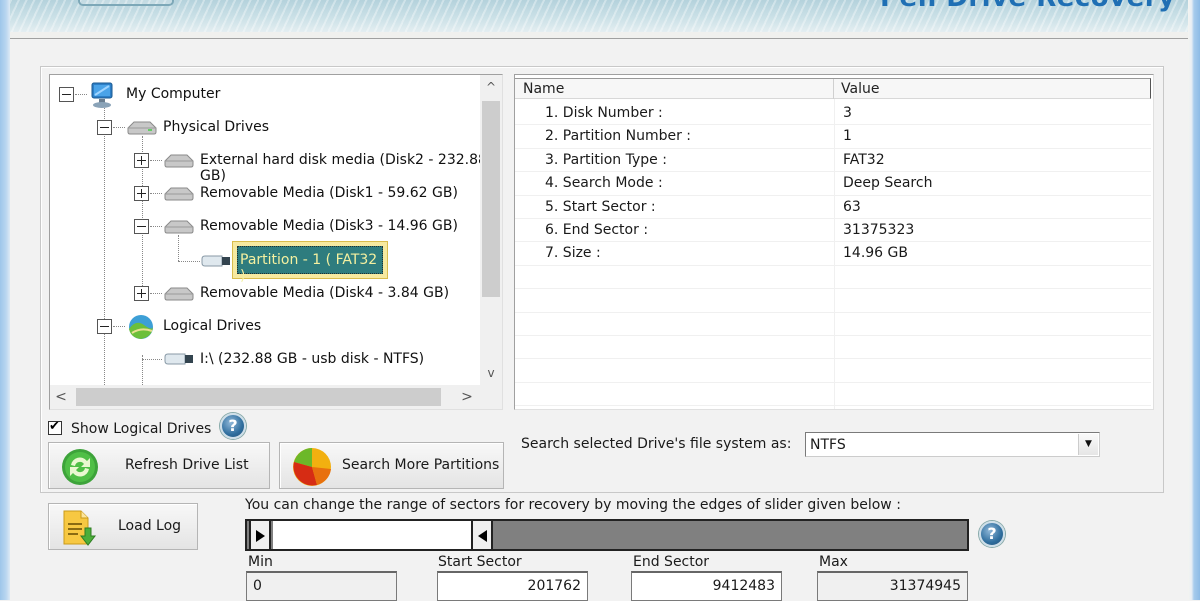 Image resolution: width=1200 pixels, height=601 pixels. Describe the element at coordinates (491, 87) in the screenshot. I see `scroll-up-arrow-icon: ^` at that location.